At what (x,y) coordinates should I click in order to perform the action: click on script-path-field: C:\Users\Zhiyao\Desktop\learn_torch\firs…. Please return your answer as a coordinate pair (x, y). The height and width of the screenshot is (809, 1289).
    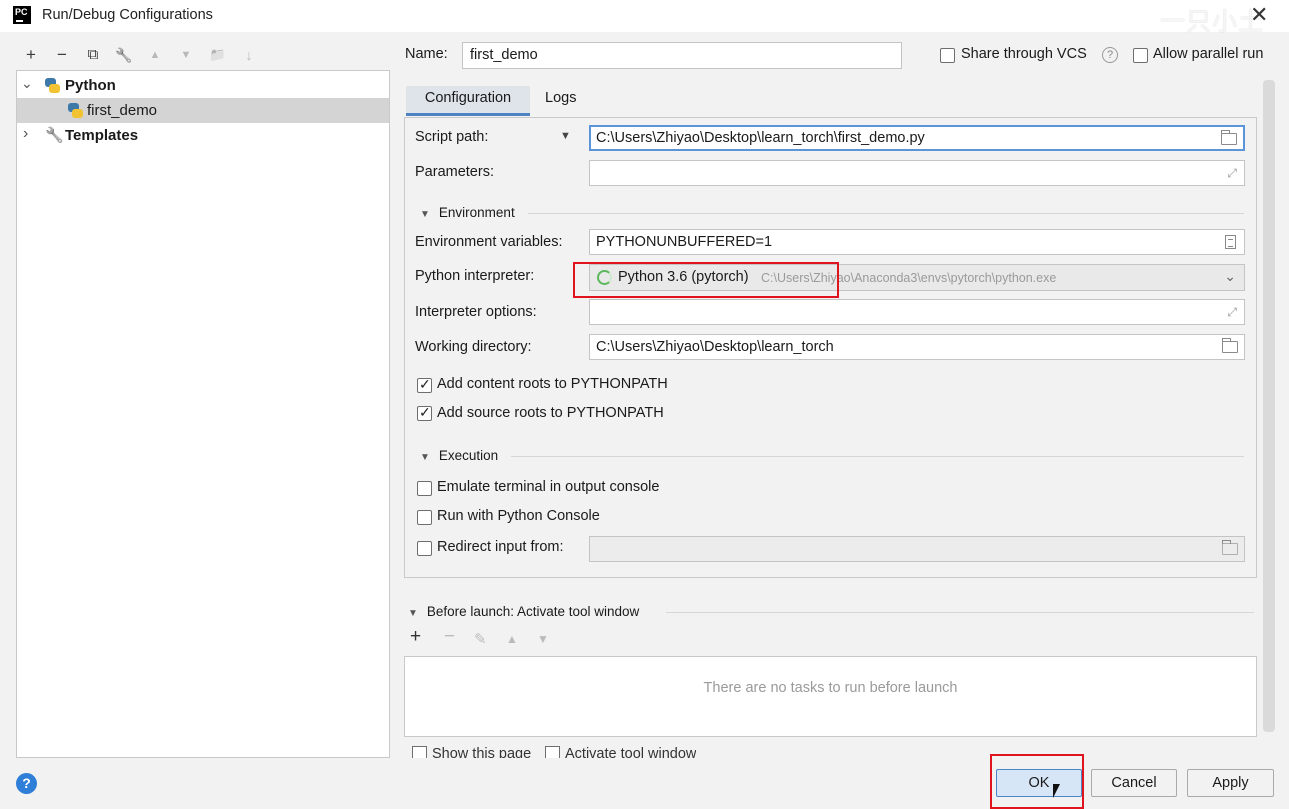
    Looking at the image, I should click on (917, 138).